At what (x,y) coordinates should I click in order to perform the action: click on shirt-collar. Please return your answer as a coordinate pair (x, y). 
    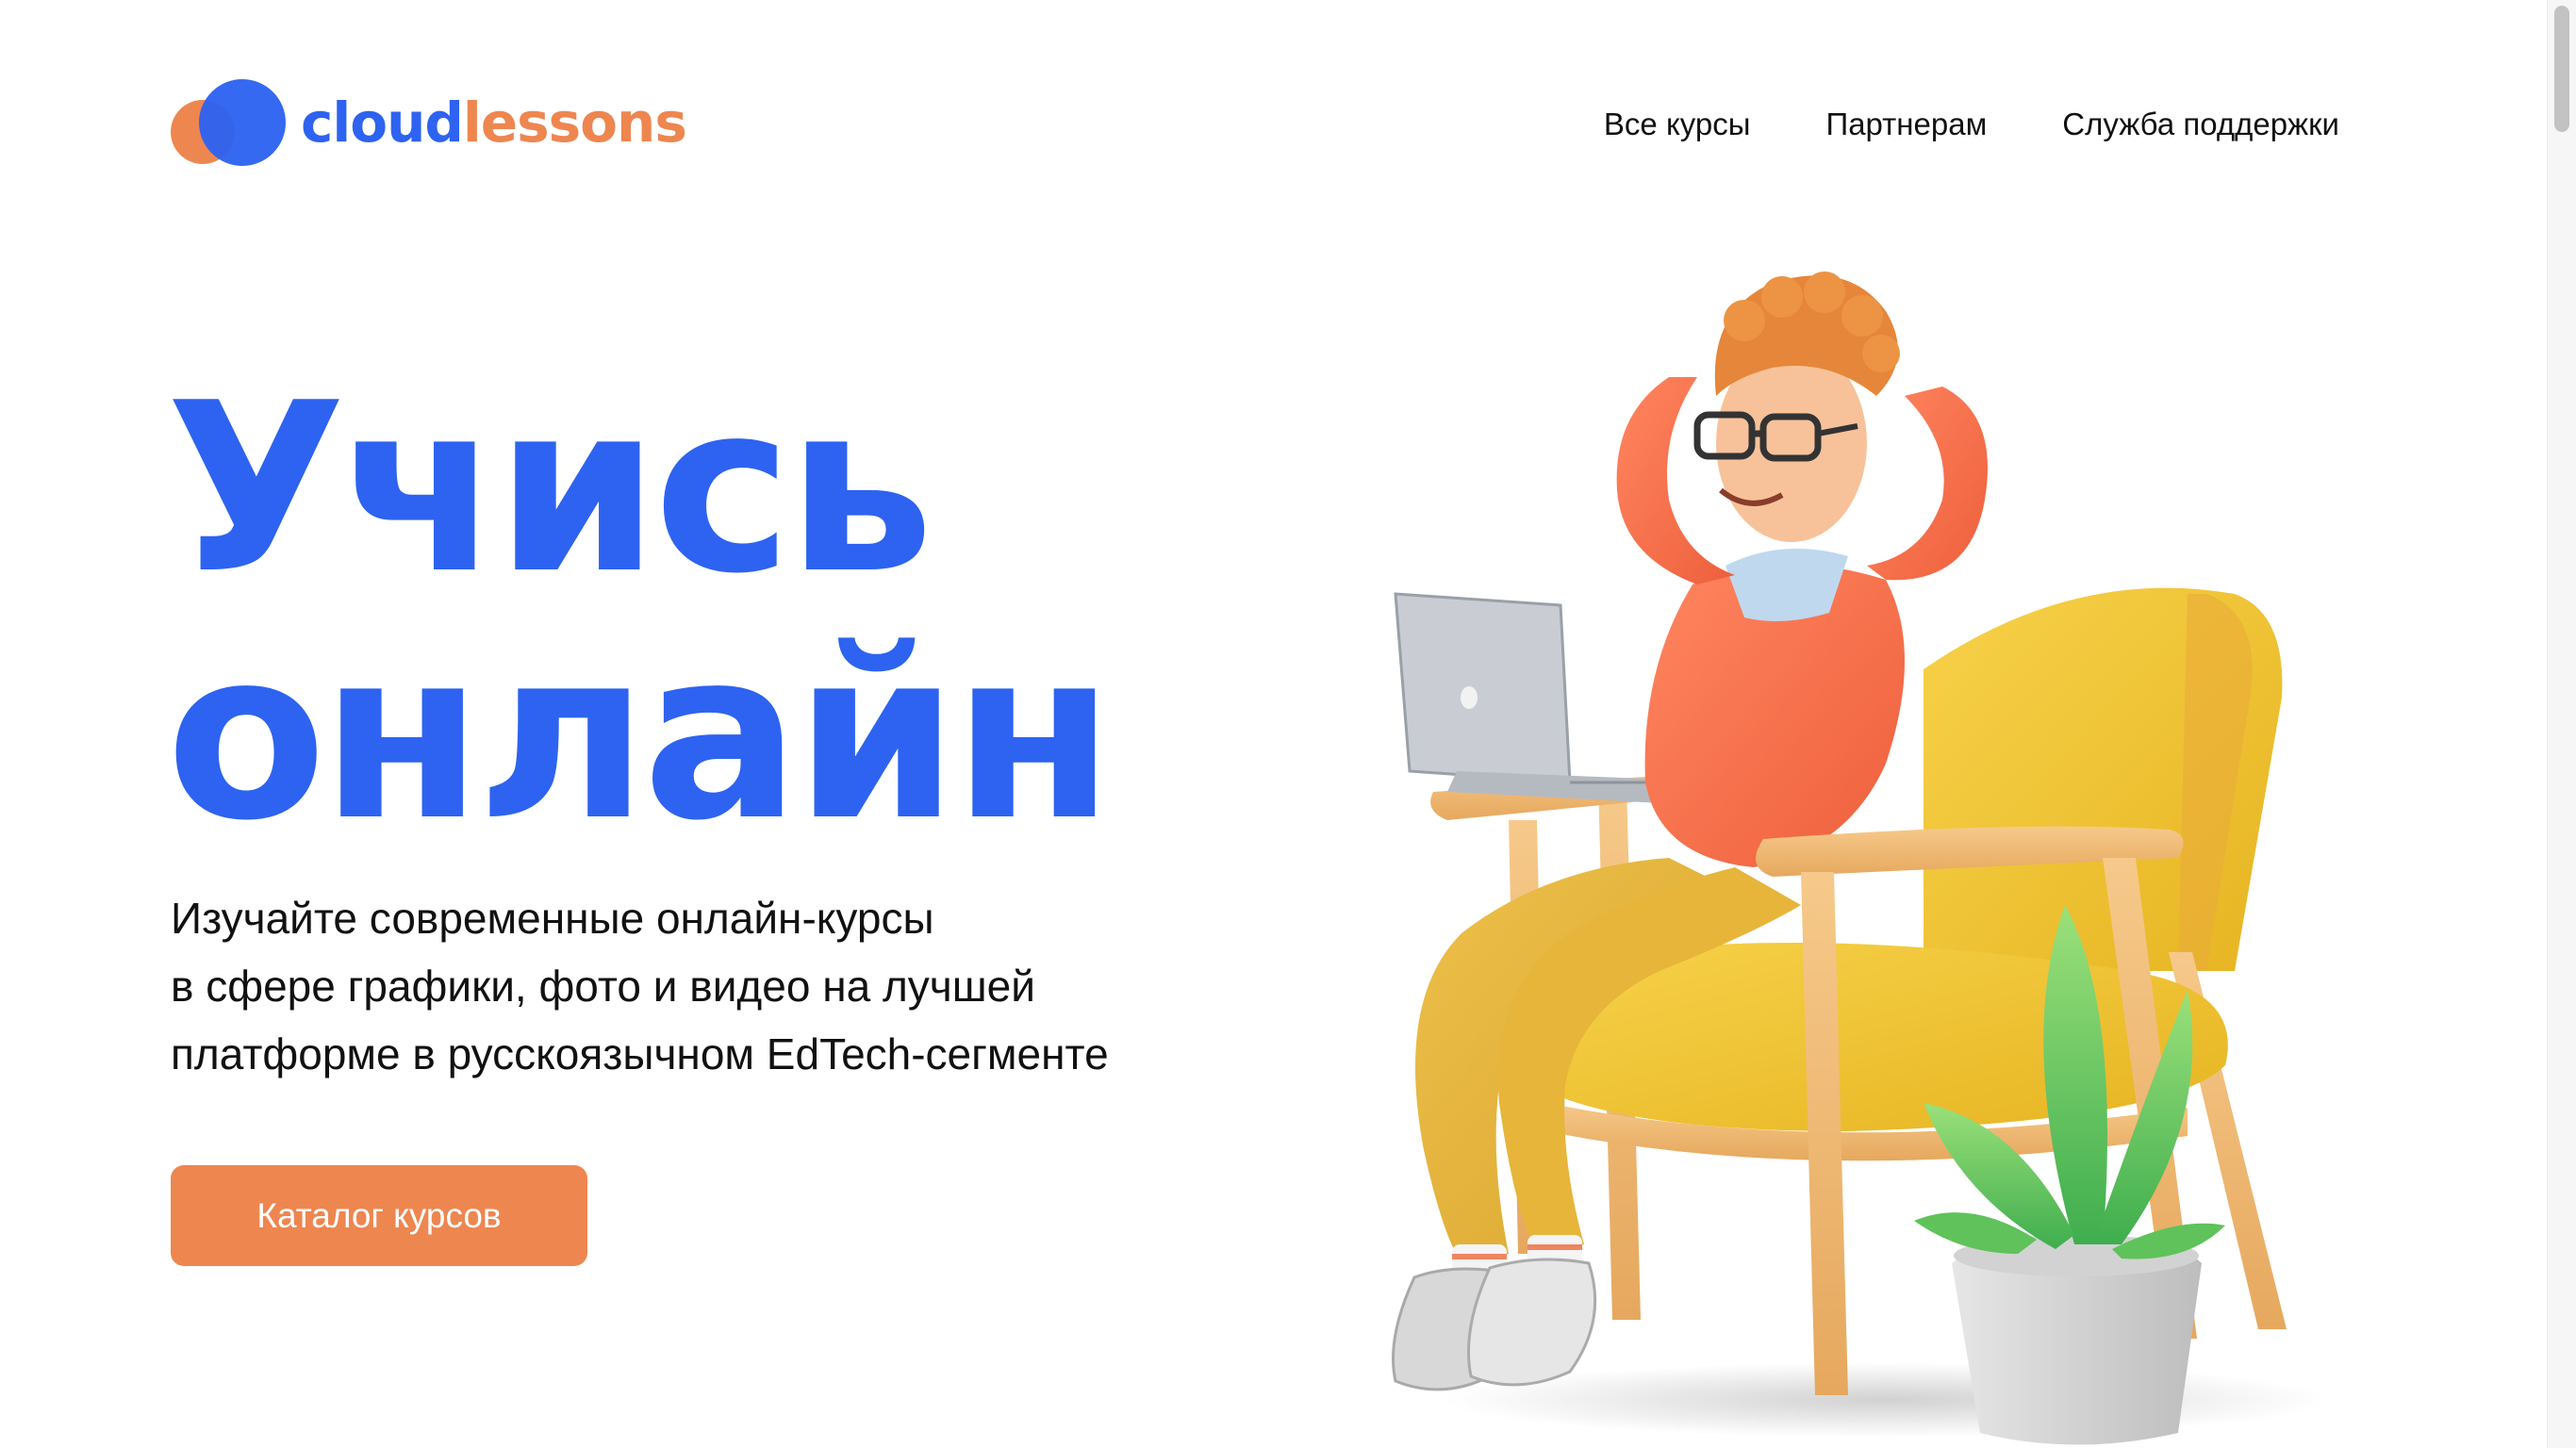
    Looking at the image, I should click on (1787, 585).